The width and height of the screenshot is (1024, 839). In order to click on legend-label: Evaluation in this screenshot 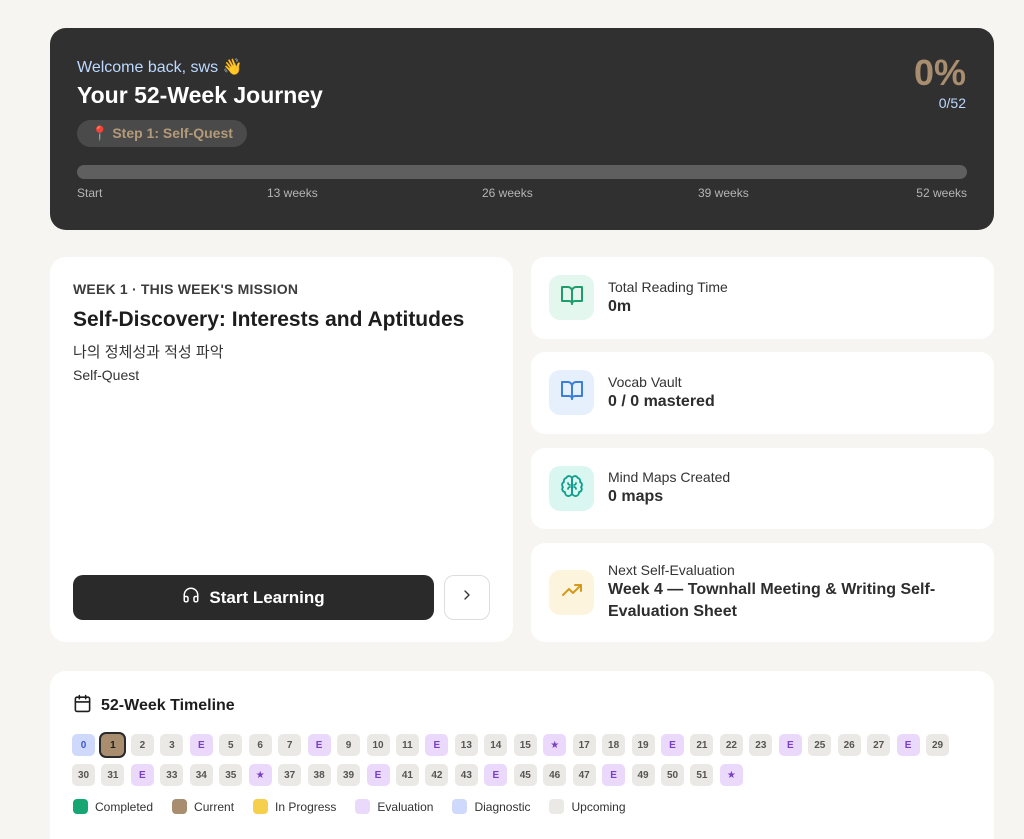, I will do `click(405, 806)`.